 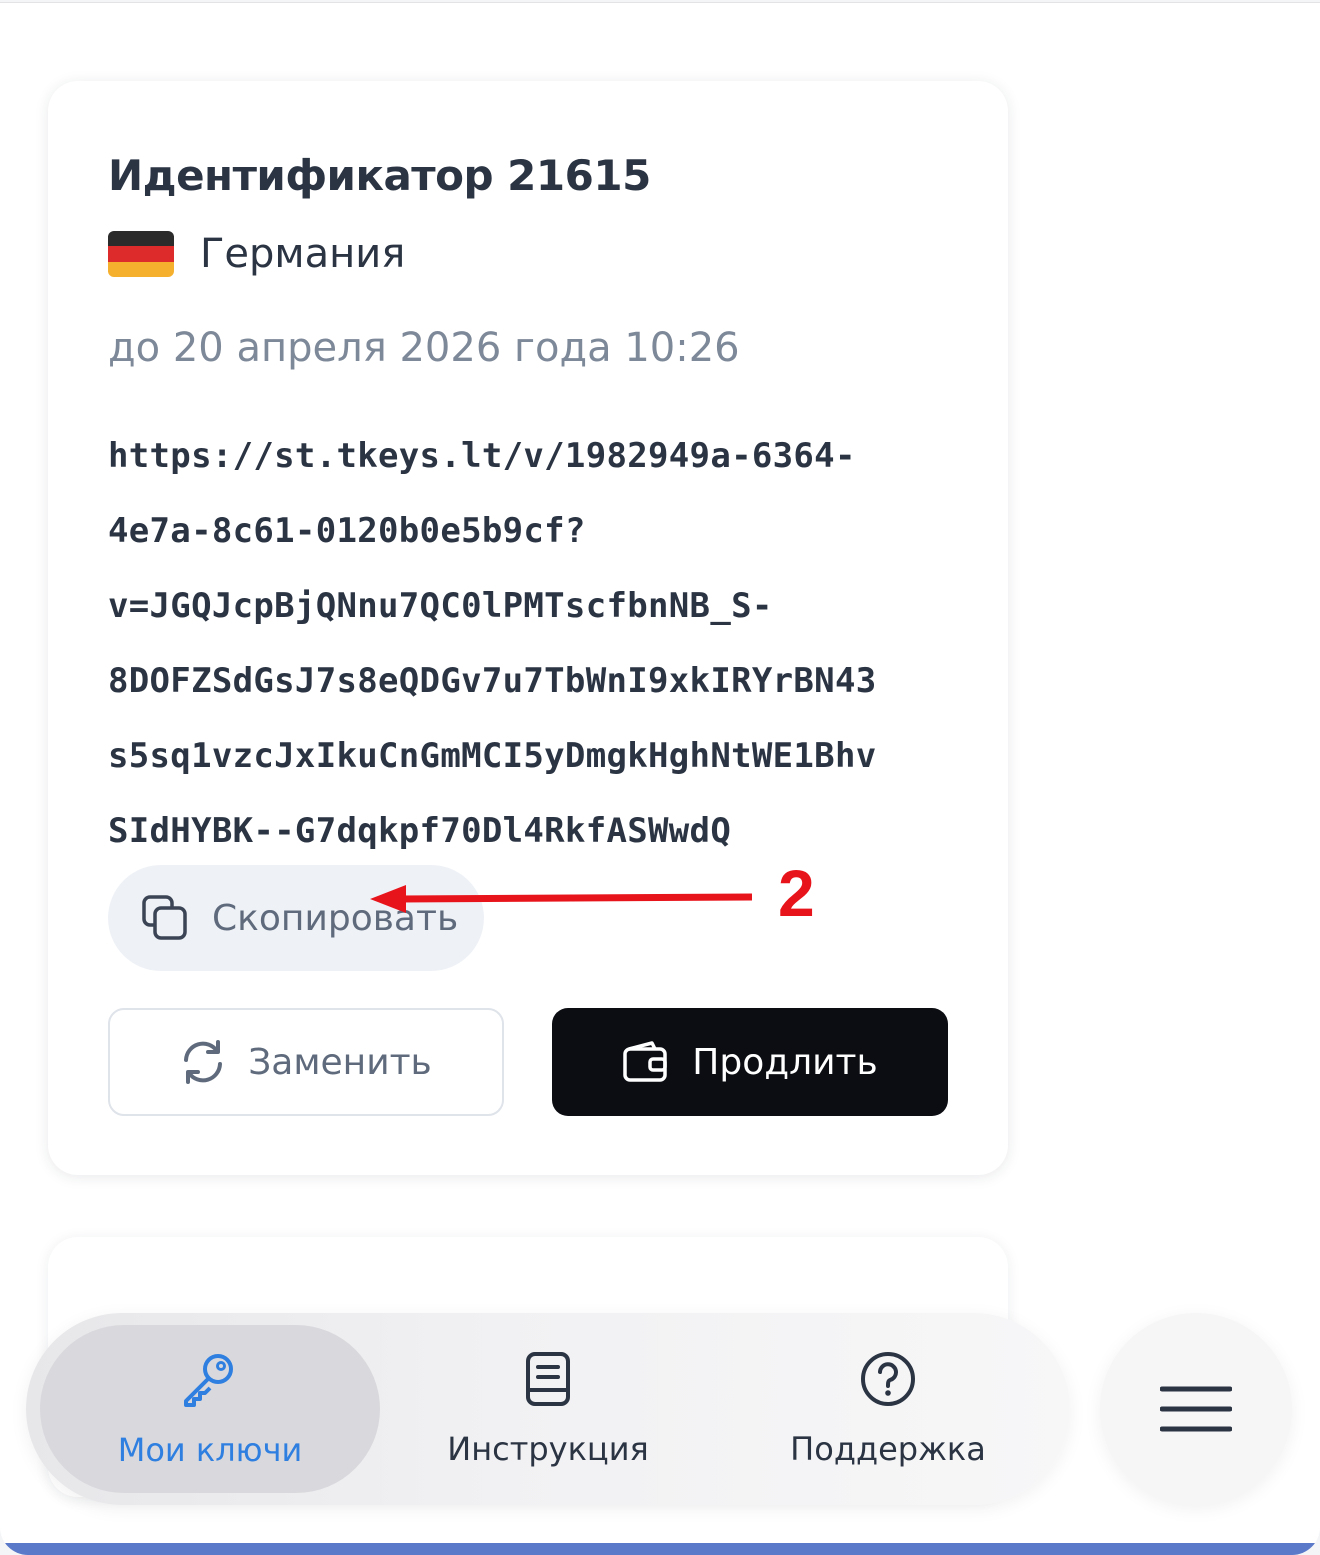 I want to click on tab-instructions-label: Инструкция, so click(x=548, y=1449).